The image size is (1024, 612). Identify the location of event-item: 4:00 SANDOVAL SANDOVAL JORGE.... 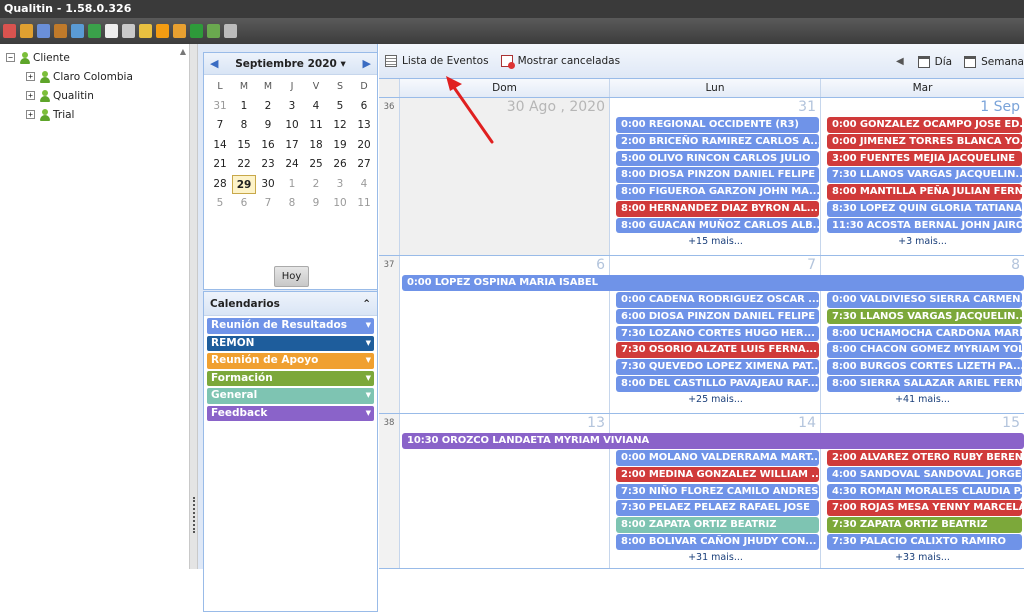
(924, 474).